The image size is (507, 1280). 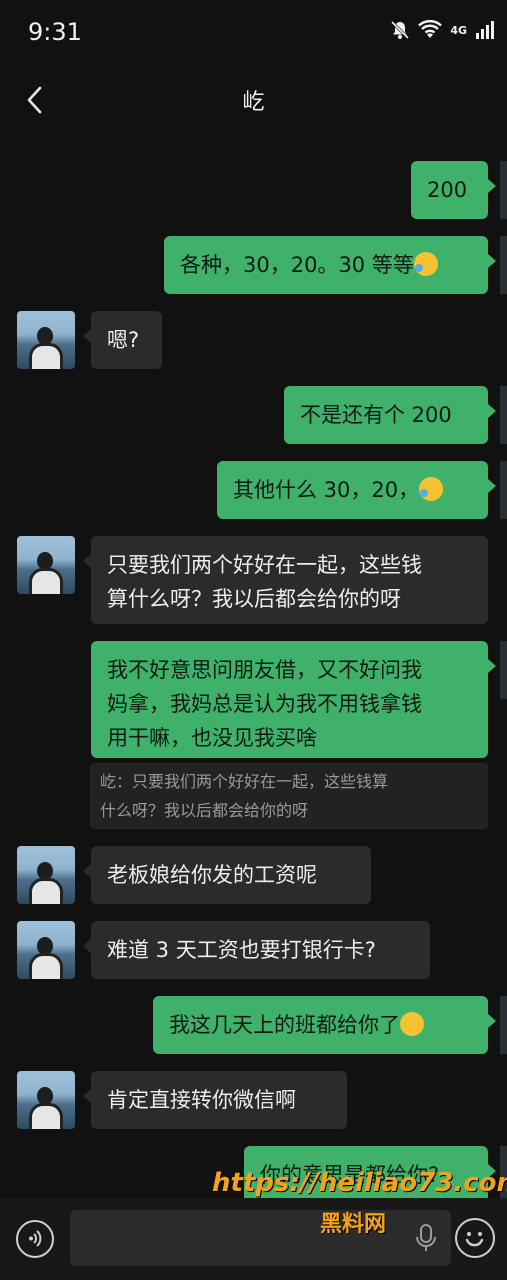 I want to click on emoji-button, so click(x=475, y=1238).